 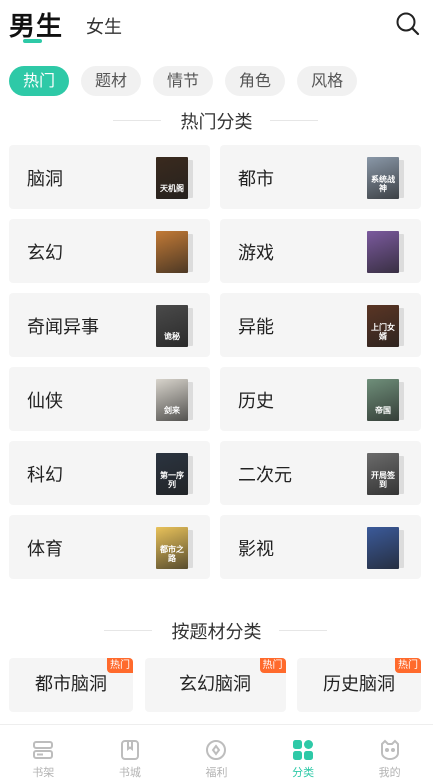 I want to click on category-label: 游戏, so click(x=256, y=253).